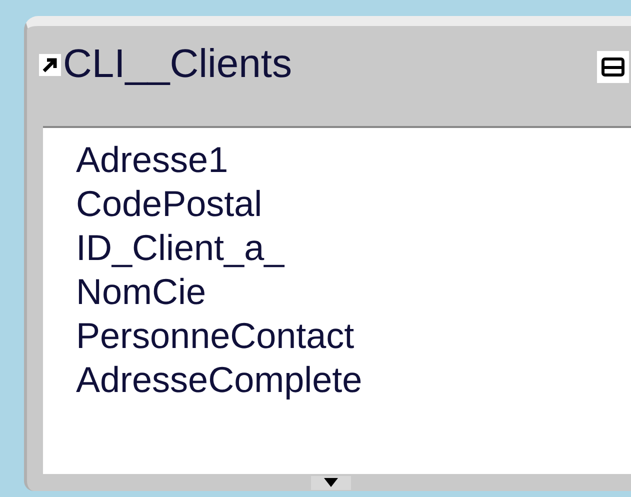 The height and width of the screenshot is (497, 631). Describe the element at coordinates (215, 336) in the screenshot. I see `field-name: PersonneContact` at that location.